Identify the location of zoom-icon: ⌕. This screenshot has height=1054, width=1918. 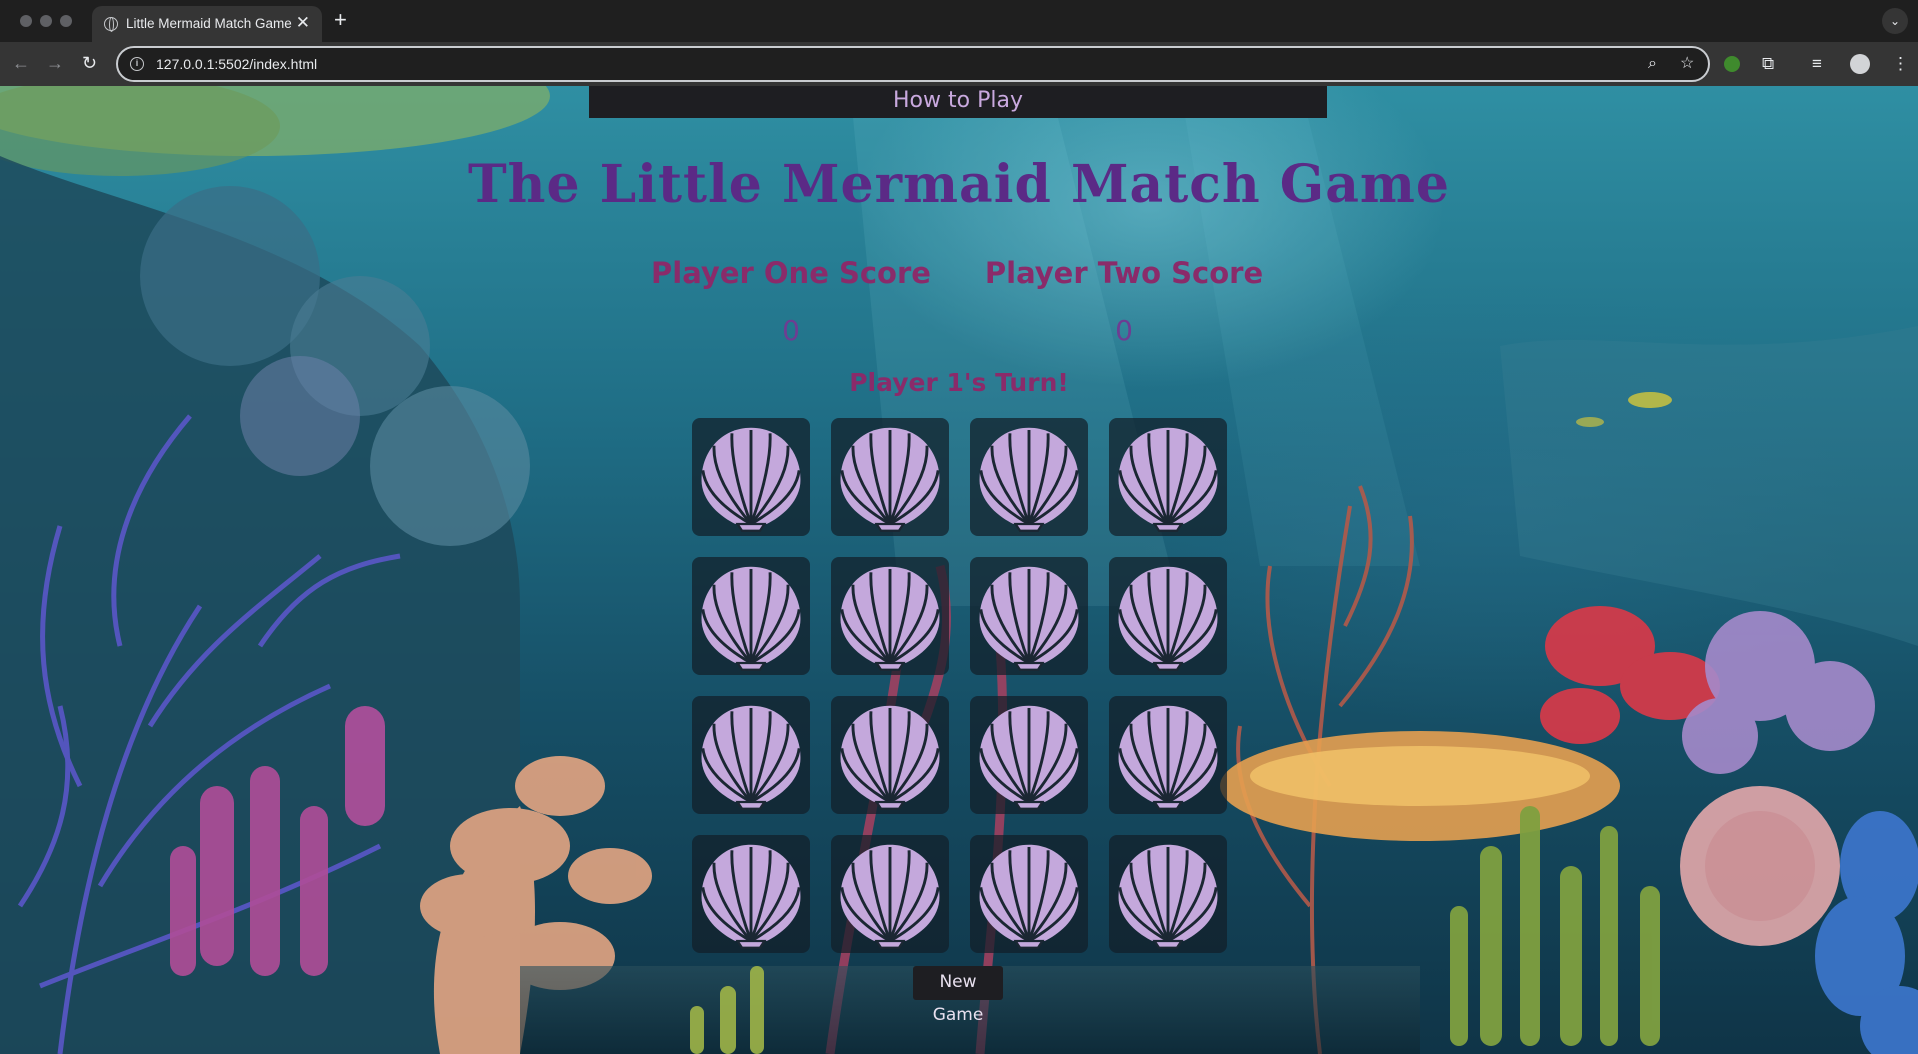
(1652, 64).